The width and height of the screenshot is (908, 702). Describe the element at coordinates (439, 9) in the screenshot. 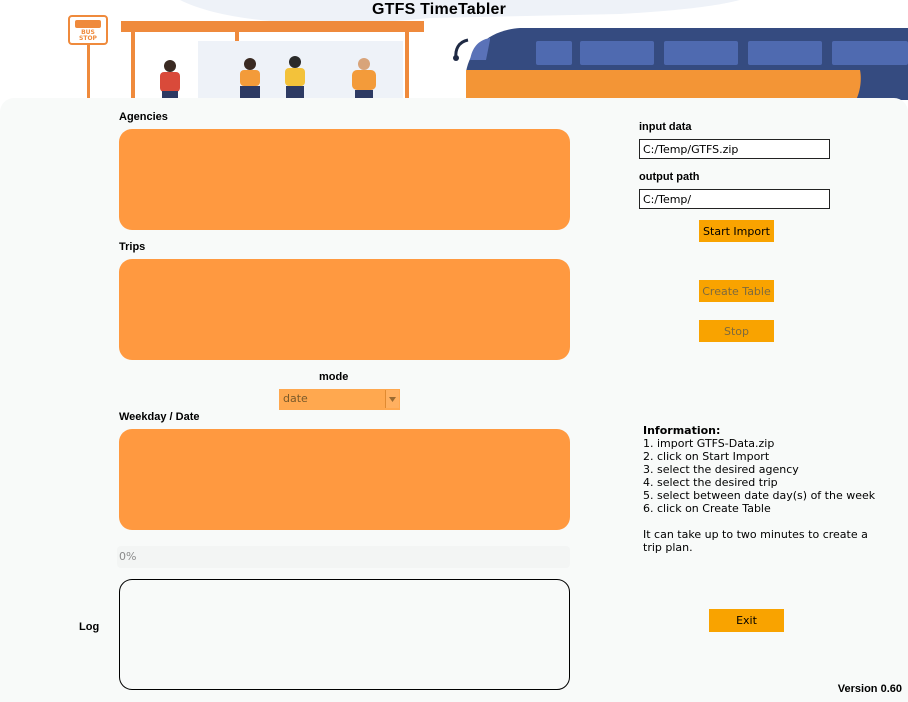

I see `app-title: GTFS TimeTabler` at that location.